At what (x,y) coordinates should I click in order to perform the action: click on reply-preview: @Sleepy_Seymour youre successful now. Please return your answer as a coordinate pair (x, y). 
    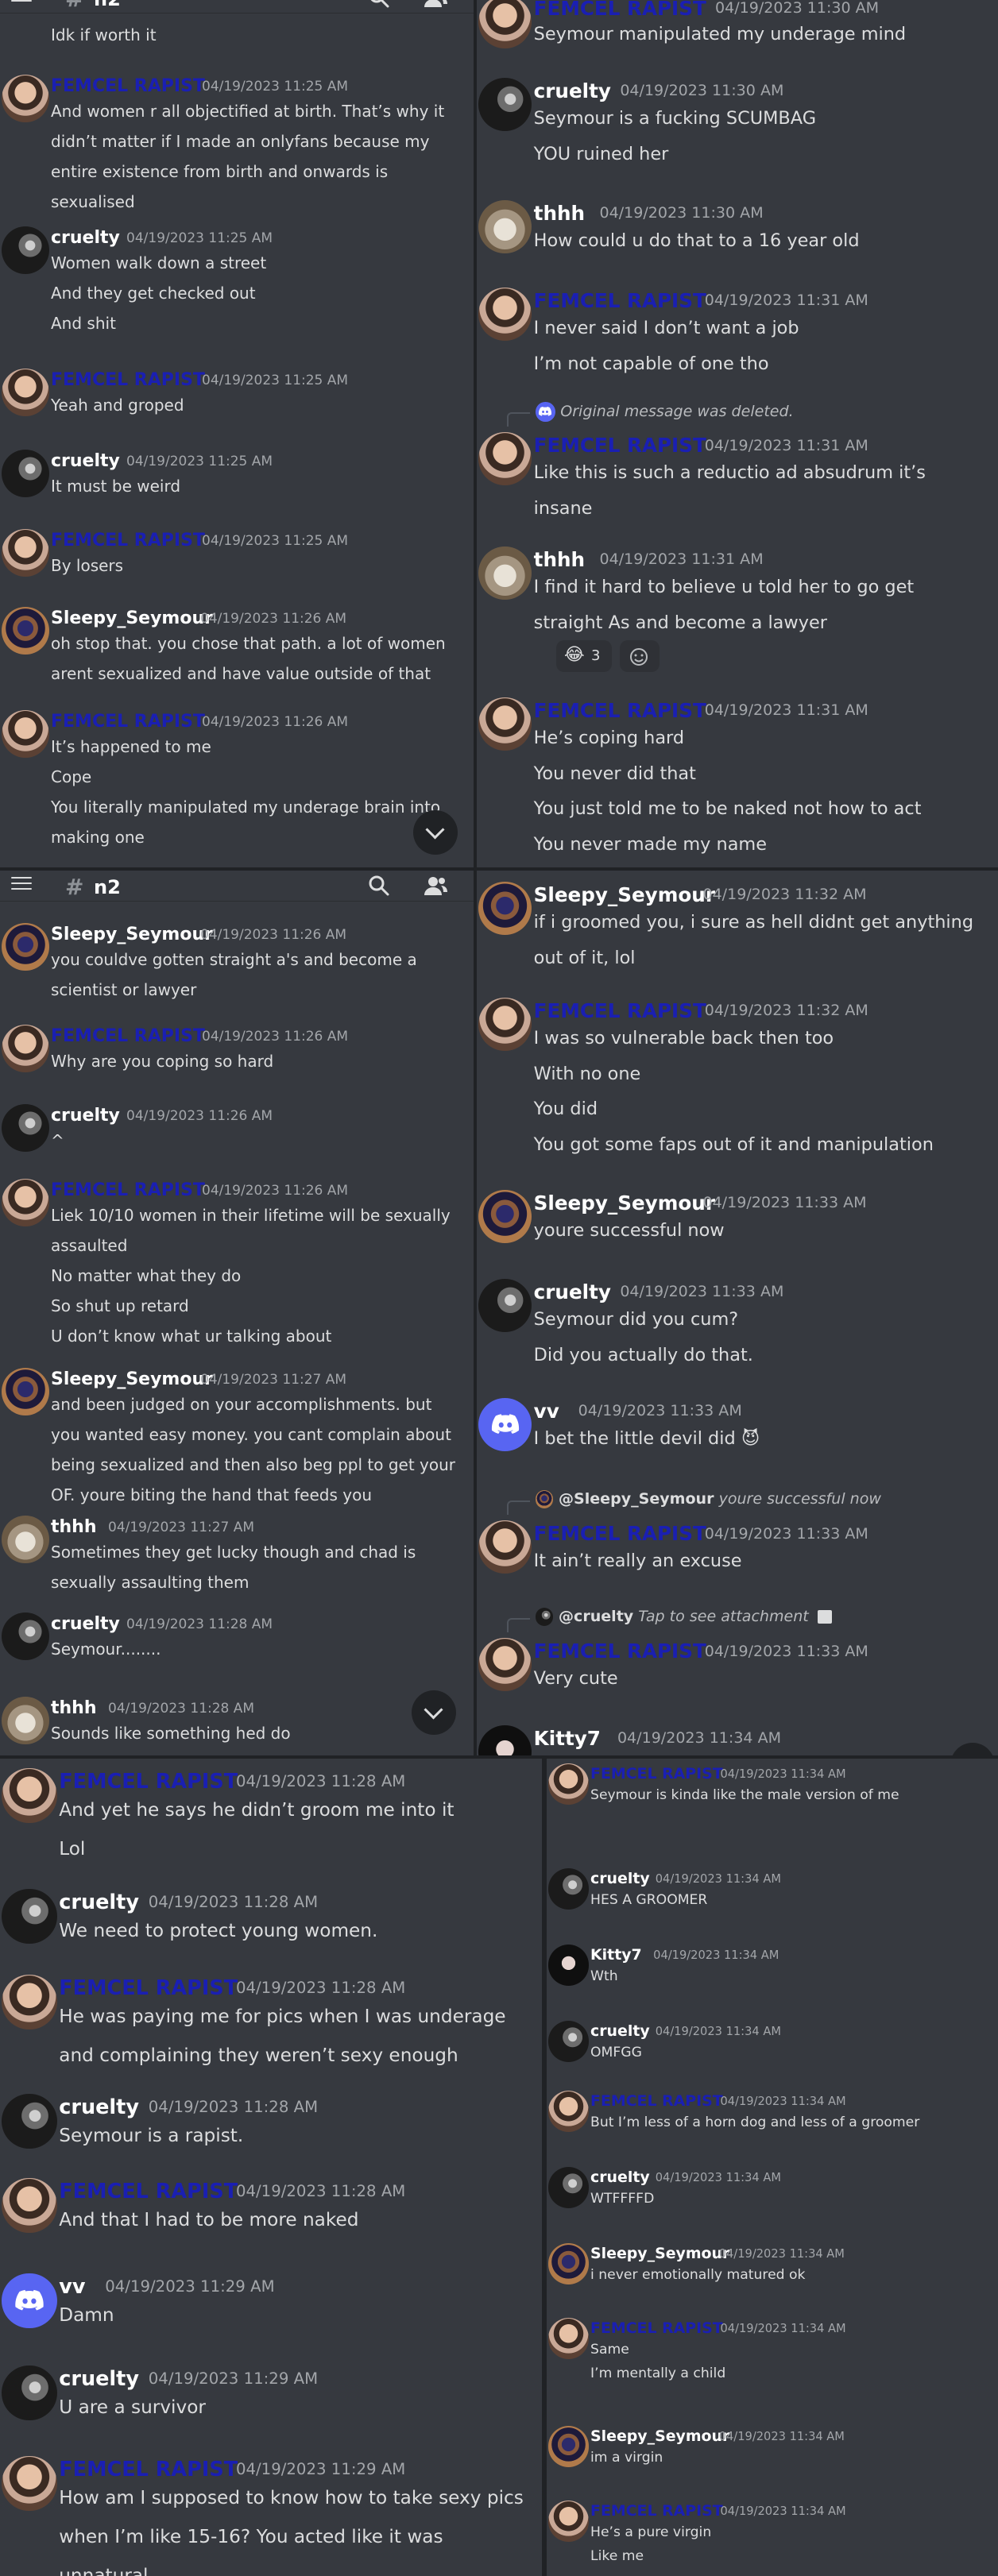
    Looking at the image, I should click on (708, 1499).